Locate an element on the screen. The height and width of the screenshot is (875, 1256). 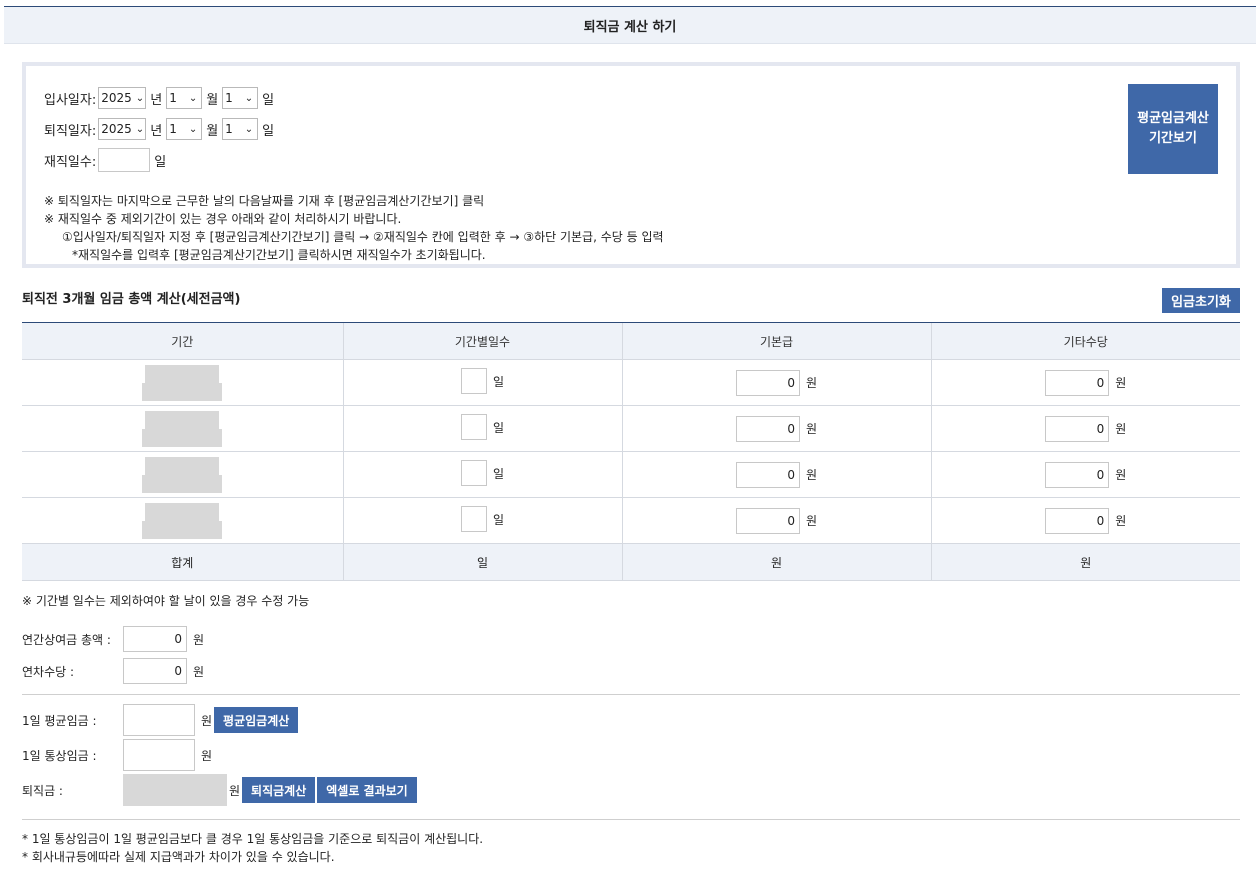
column-header: 기간별일수 is located at coordinates (482, 341).